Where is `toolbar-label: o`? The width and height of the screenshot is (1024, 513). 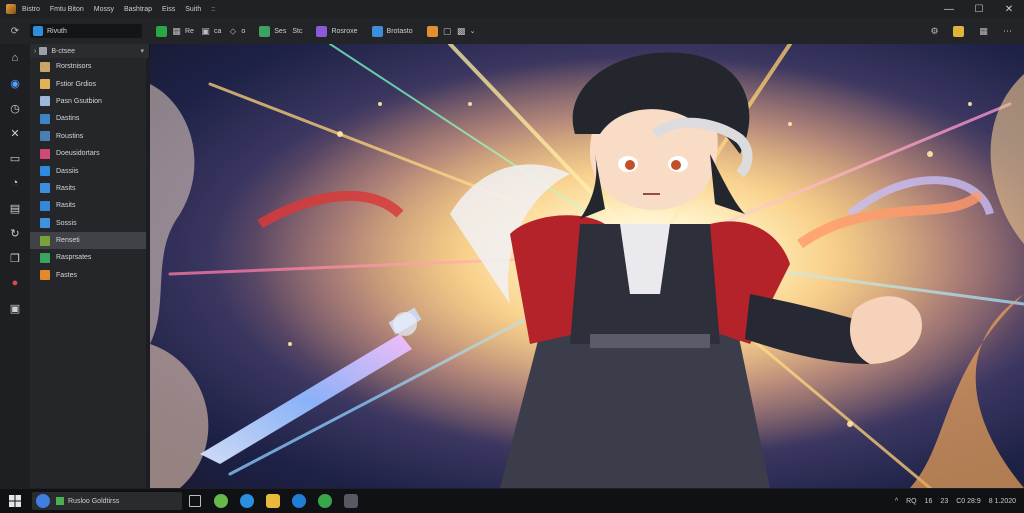 toolbar-label: o is located at coordinates (243, 31).